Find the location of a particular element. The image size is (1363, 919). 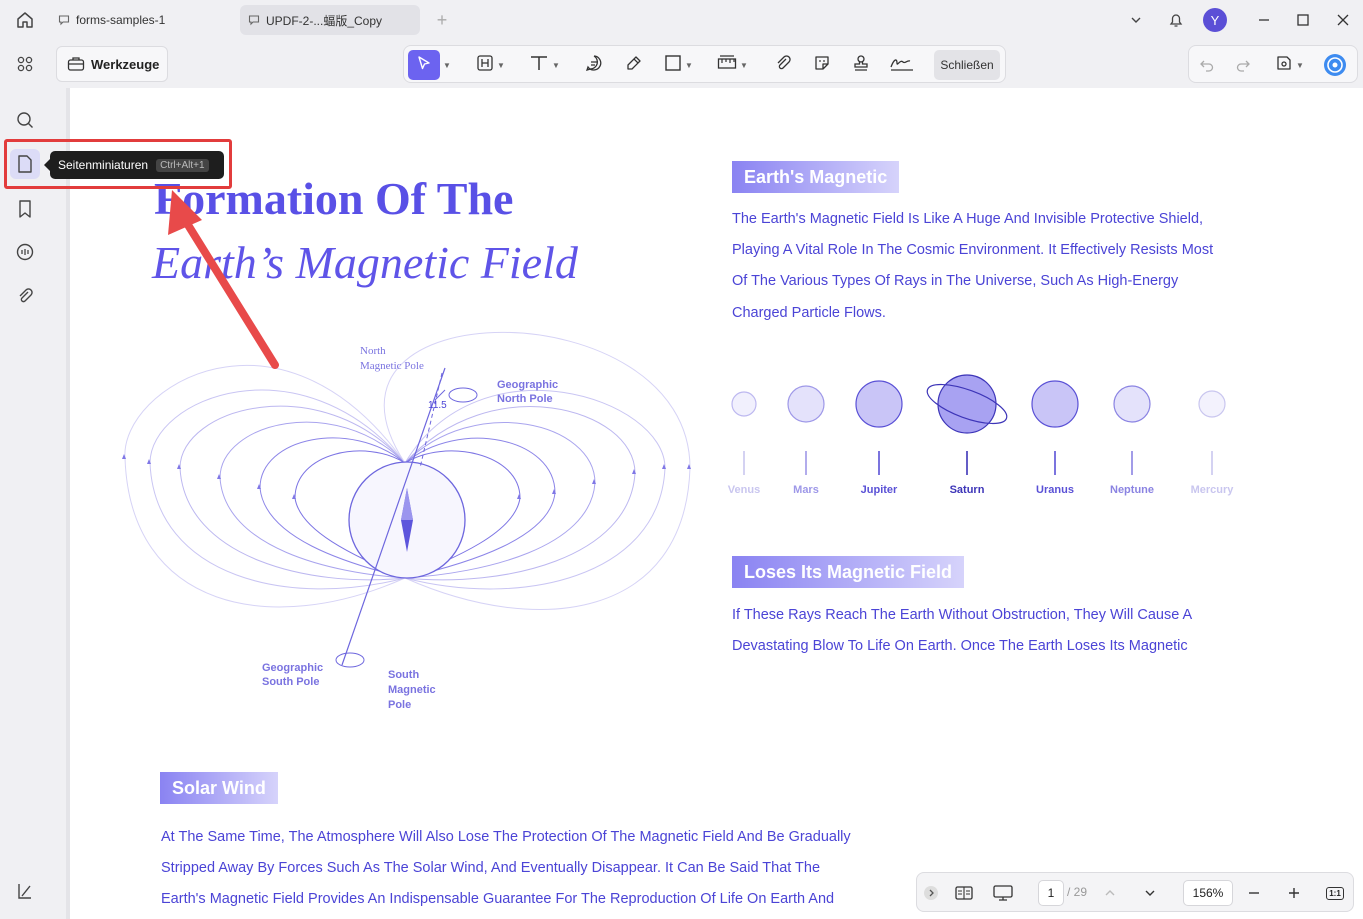

tab-forms-samples: forms-samples-1 is located at coordinates (142, 20).